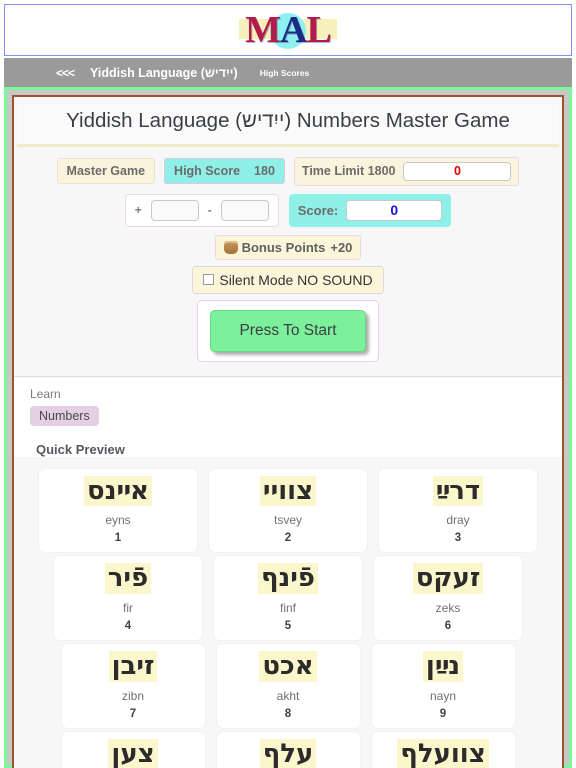  I want to click on score-group: Score: 0, so click(370, 210).